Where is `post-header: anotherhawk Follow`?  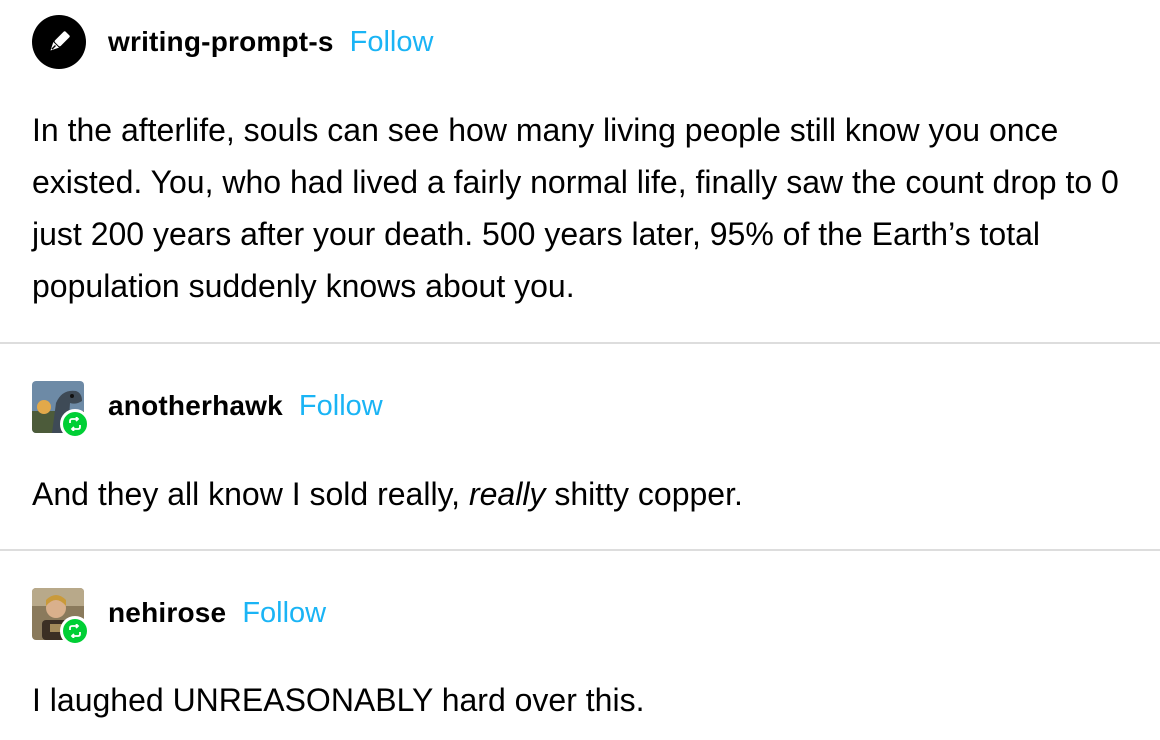
post-header: anotherhawk Follow is located at coordinates (207, 408).